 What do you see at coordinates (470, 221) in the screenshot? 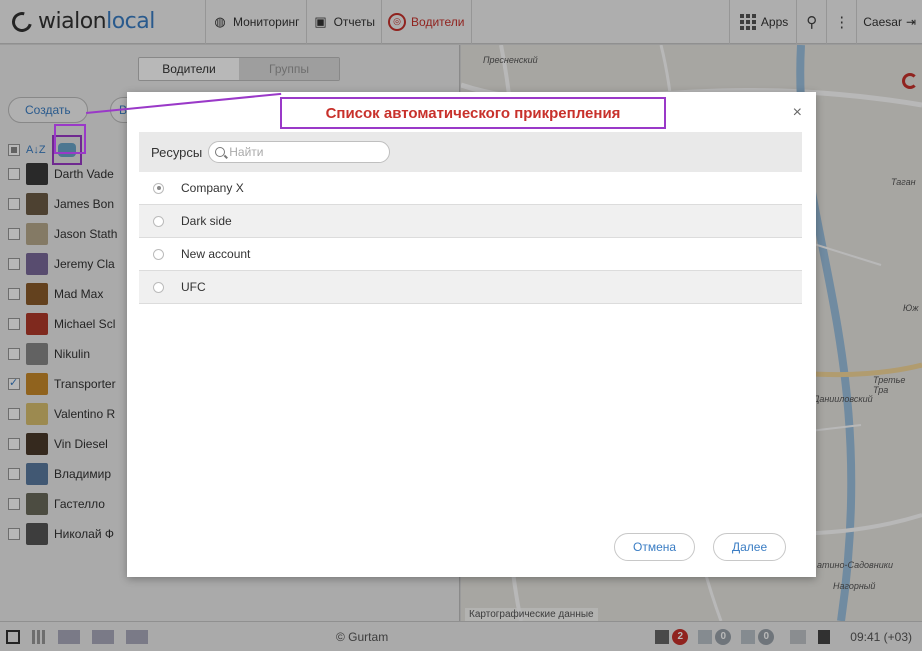
I see `resource-row: Dark side` at bounding box center [470, 221].